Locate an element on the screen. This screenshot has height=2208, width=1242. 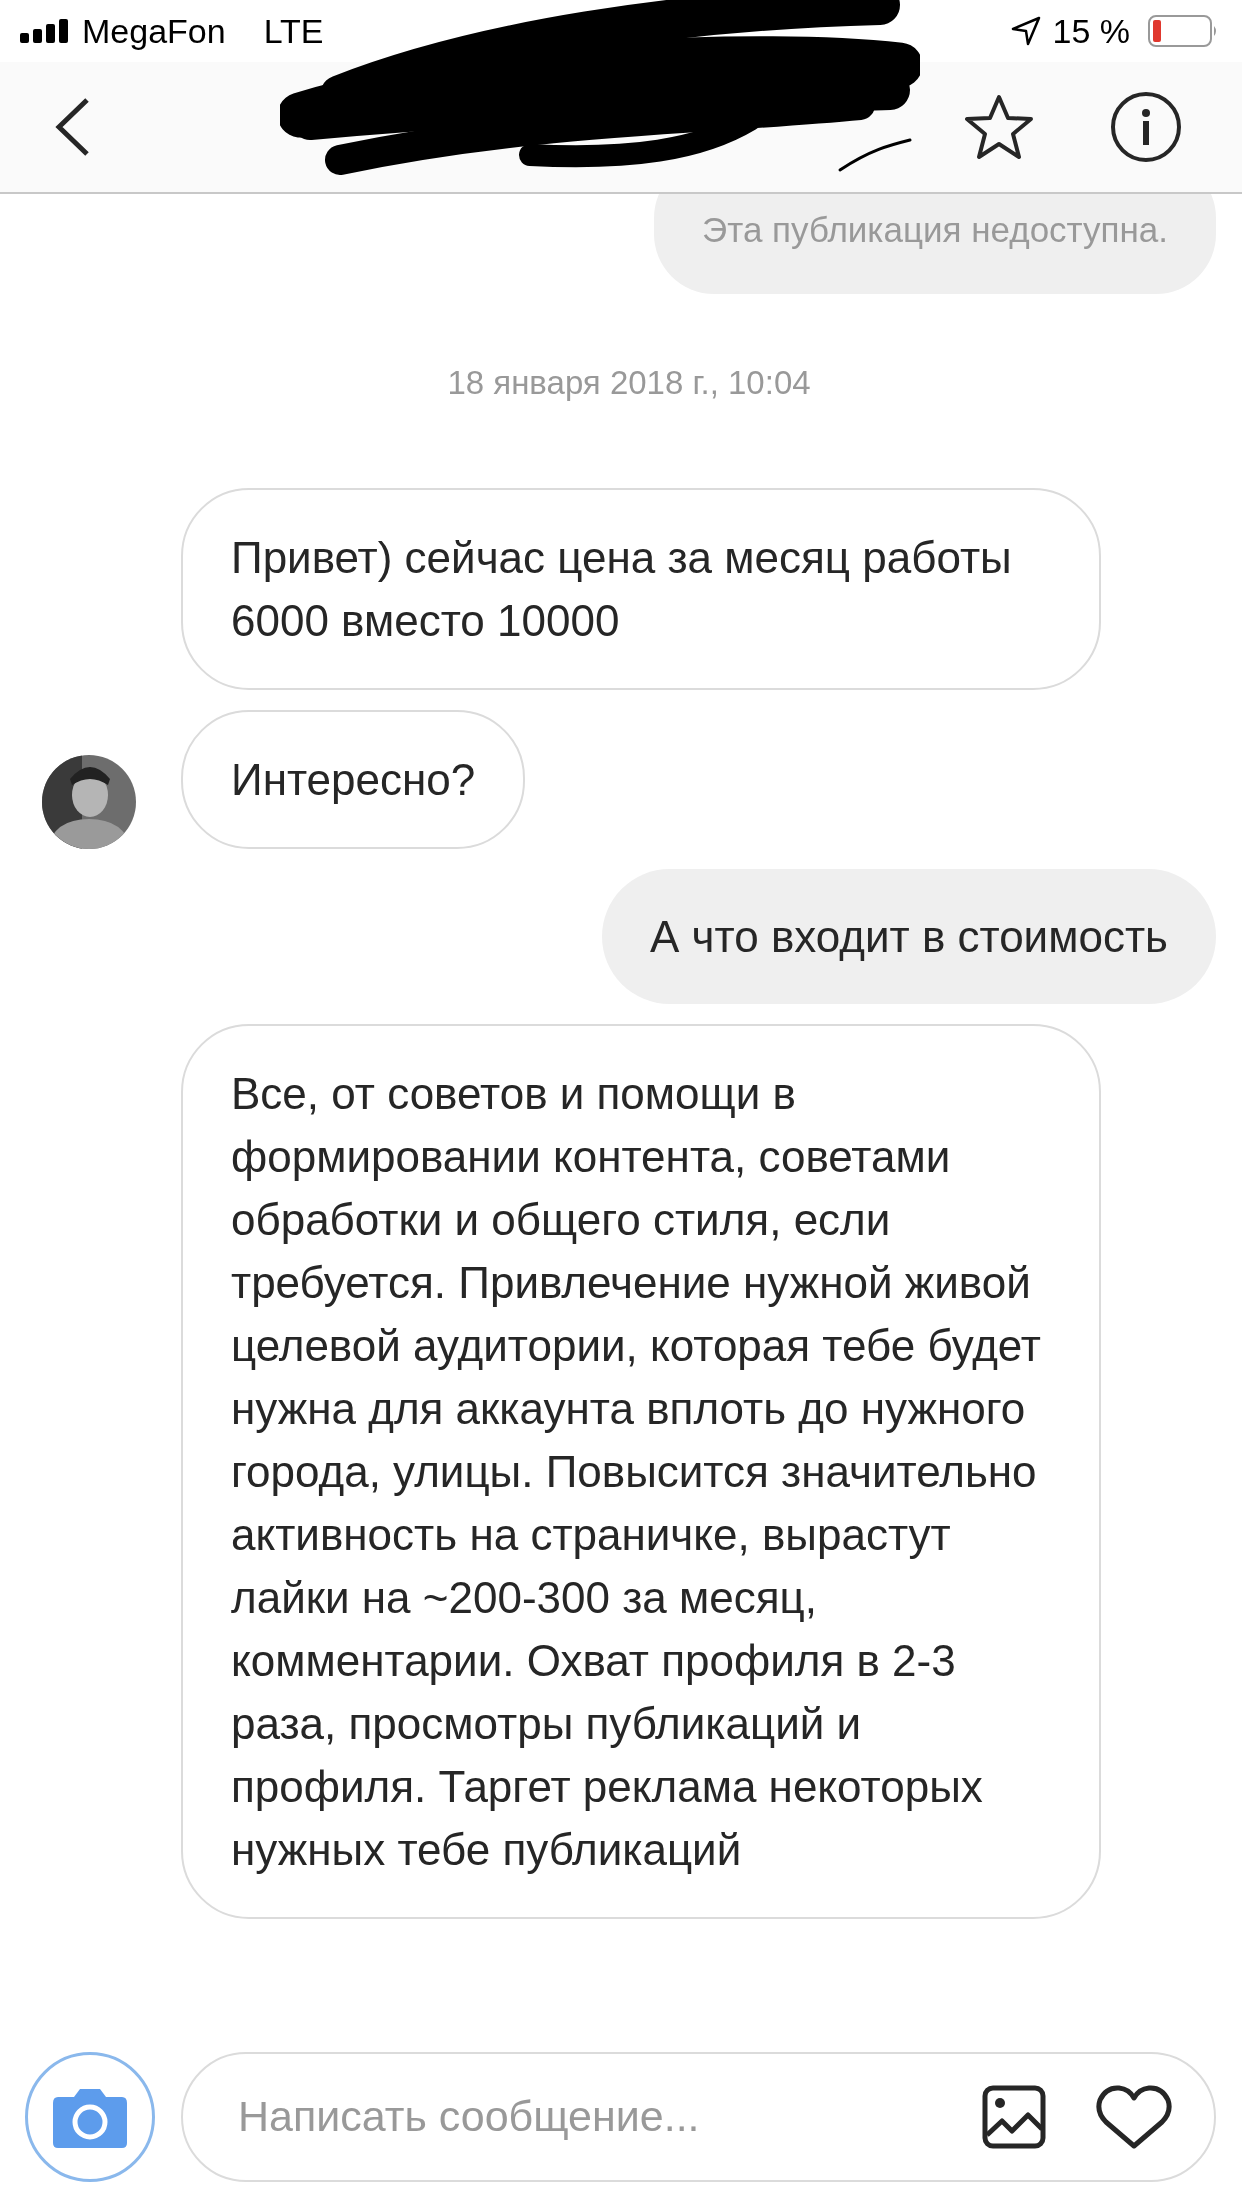
carrier-name: MegaFon is located at coordinates (154, 31).